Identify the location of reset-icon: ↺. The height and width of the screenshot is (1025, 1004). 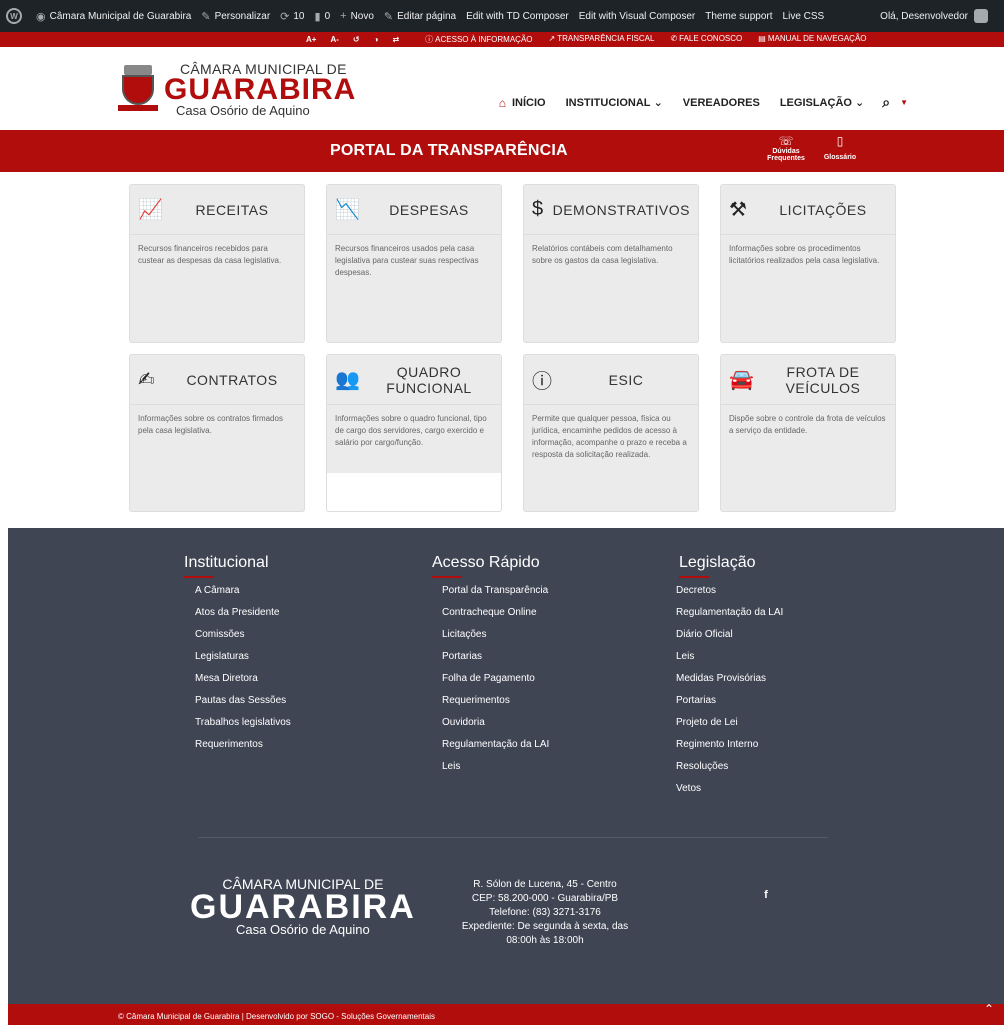
(356, 39).